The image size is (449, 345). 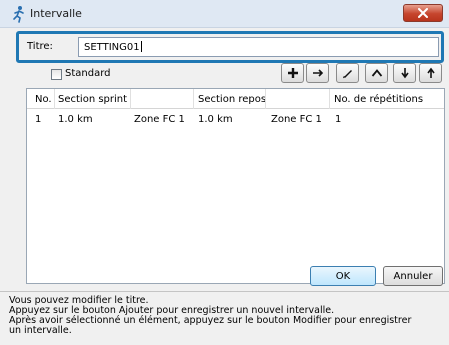 I want to click on close-icon, so click(x=423, y=13).